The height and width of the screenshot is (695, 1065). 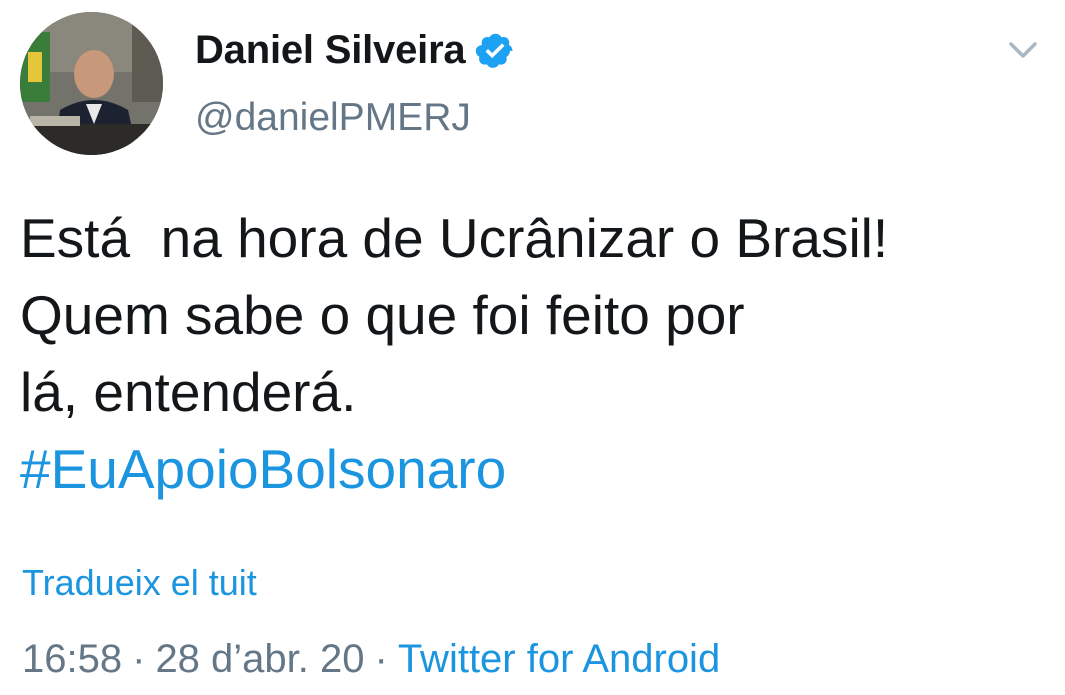 What do you see at coordinates (139, 583) in the screenshot?
I see `translate-tweet-link: Tradueix el tuit` at bounding box center [139, 583].